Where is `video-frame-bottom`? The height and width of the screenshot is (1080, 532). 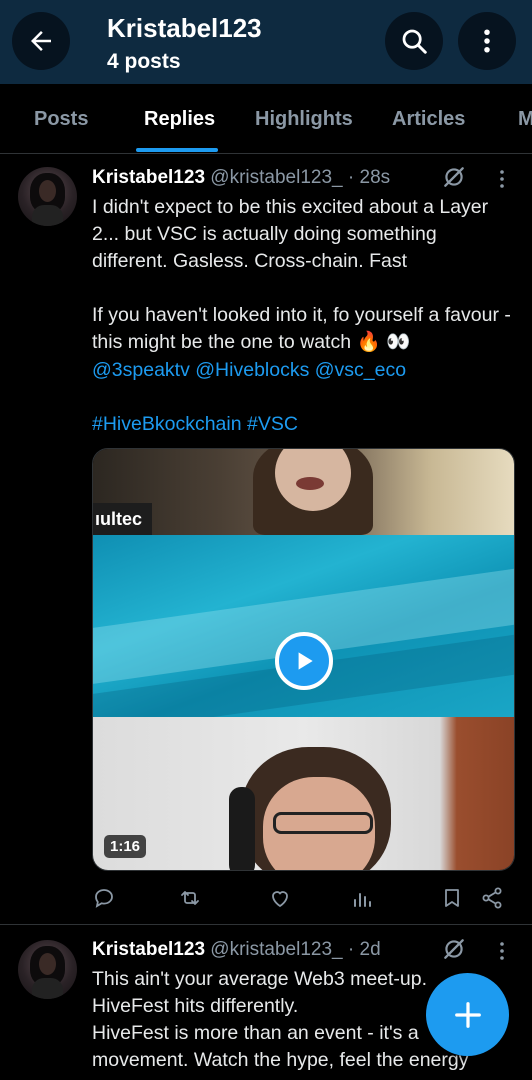 video-frame-bottom is located at coordinates (303, 793).